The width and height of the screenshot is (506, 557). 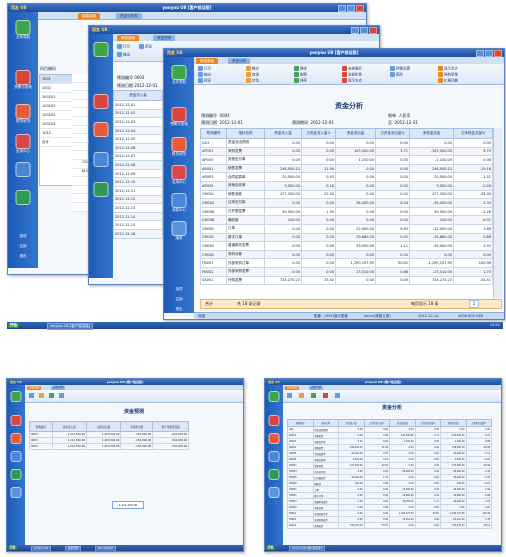 I want to click on ribbon-button: 输出, so click(x=204, y=75).